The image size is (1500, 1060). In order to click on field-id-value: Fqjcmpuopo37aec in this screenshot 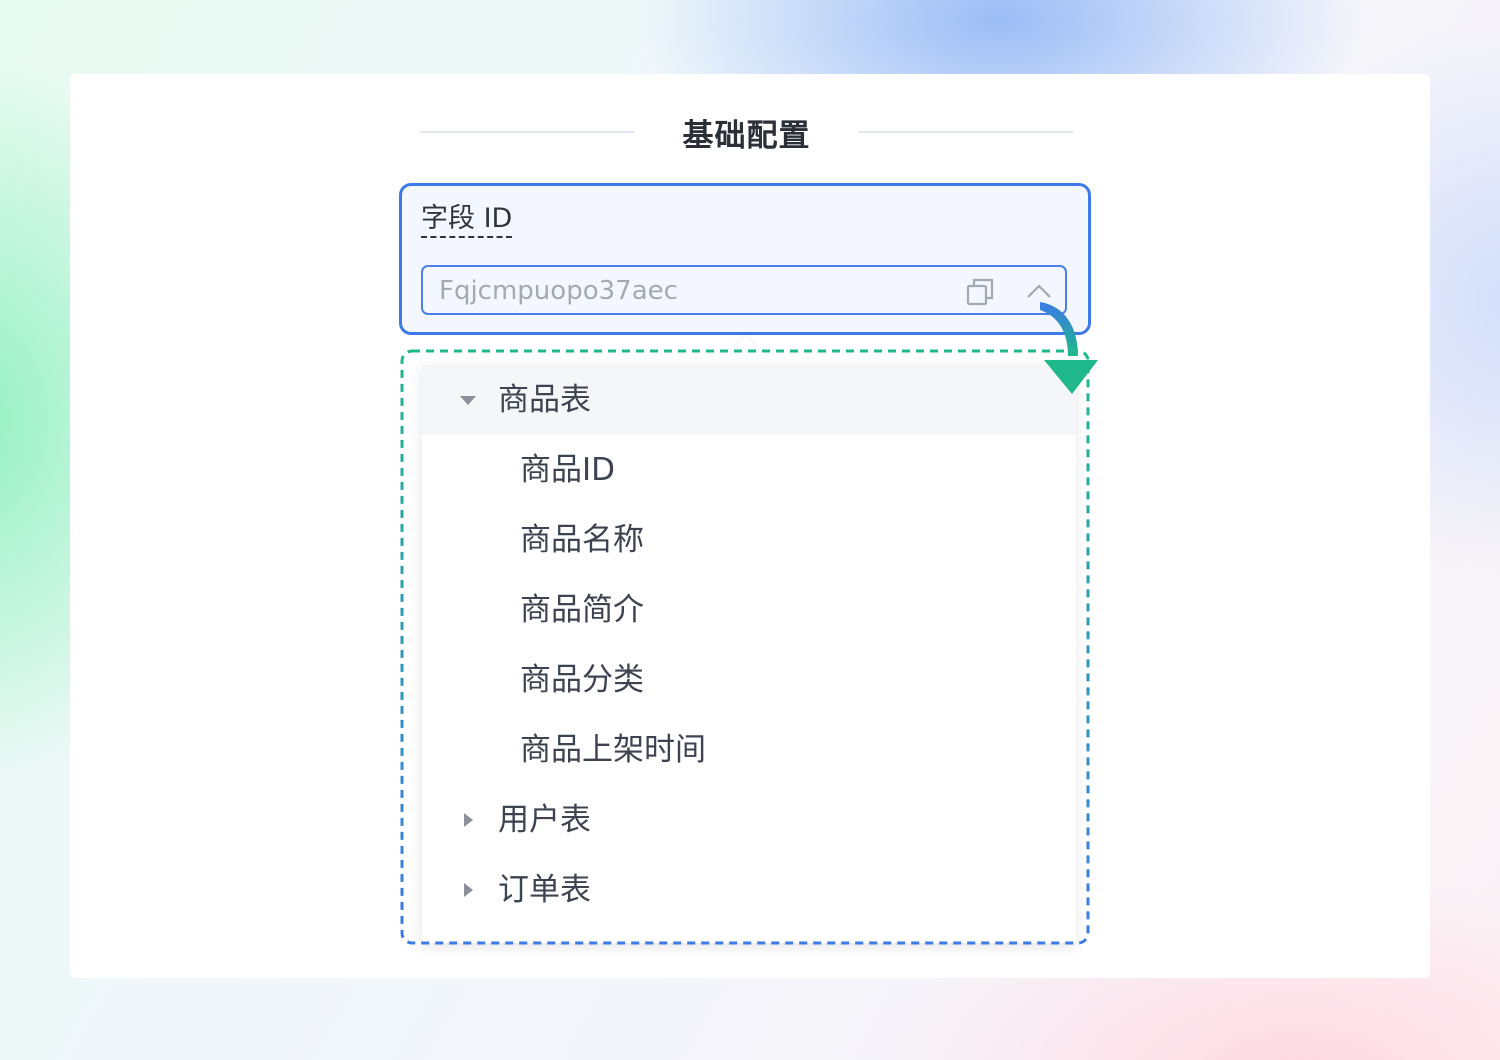, I will do `click(558, 291)`.